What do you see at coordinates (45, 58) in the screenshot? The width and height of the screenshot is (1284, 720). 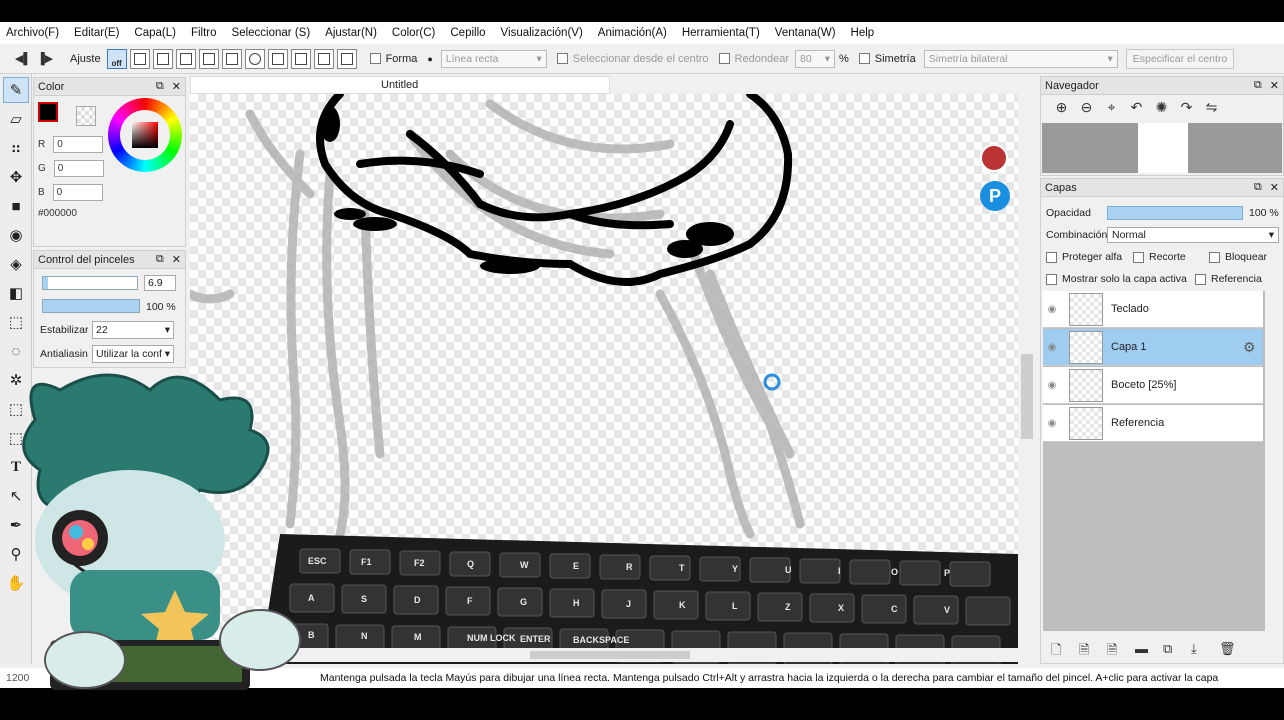 I see `redo-arrow-icon: ▐▶` at bounding box center [45, 58].